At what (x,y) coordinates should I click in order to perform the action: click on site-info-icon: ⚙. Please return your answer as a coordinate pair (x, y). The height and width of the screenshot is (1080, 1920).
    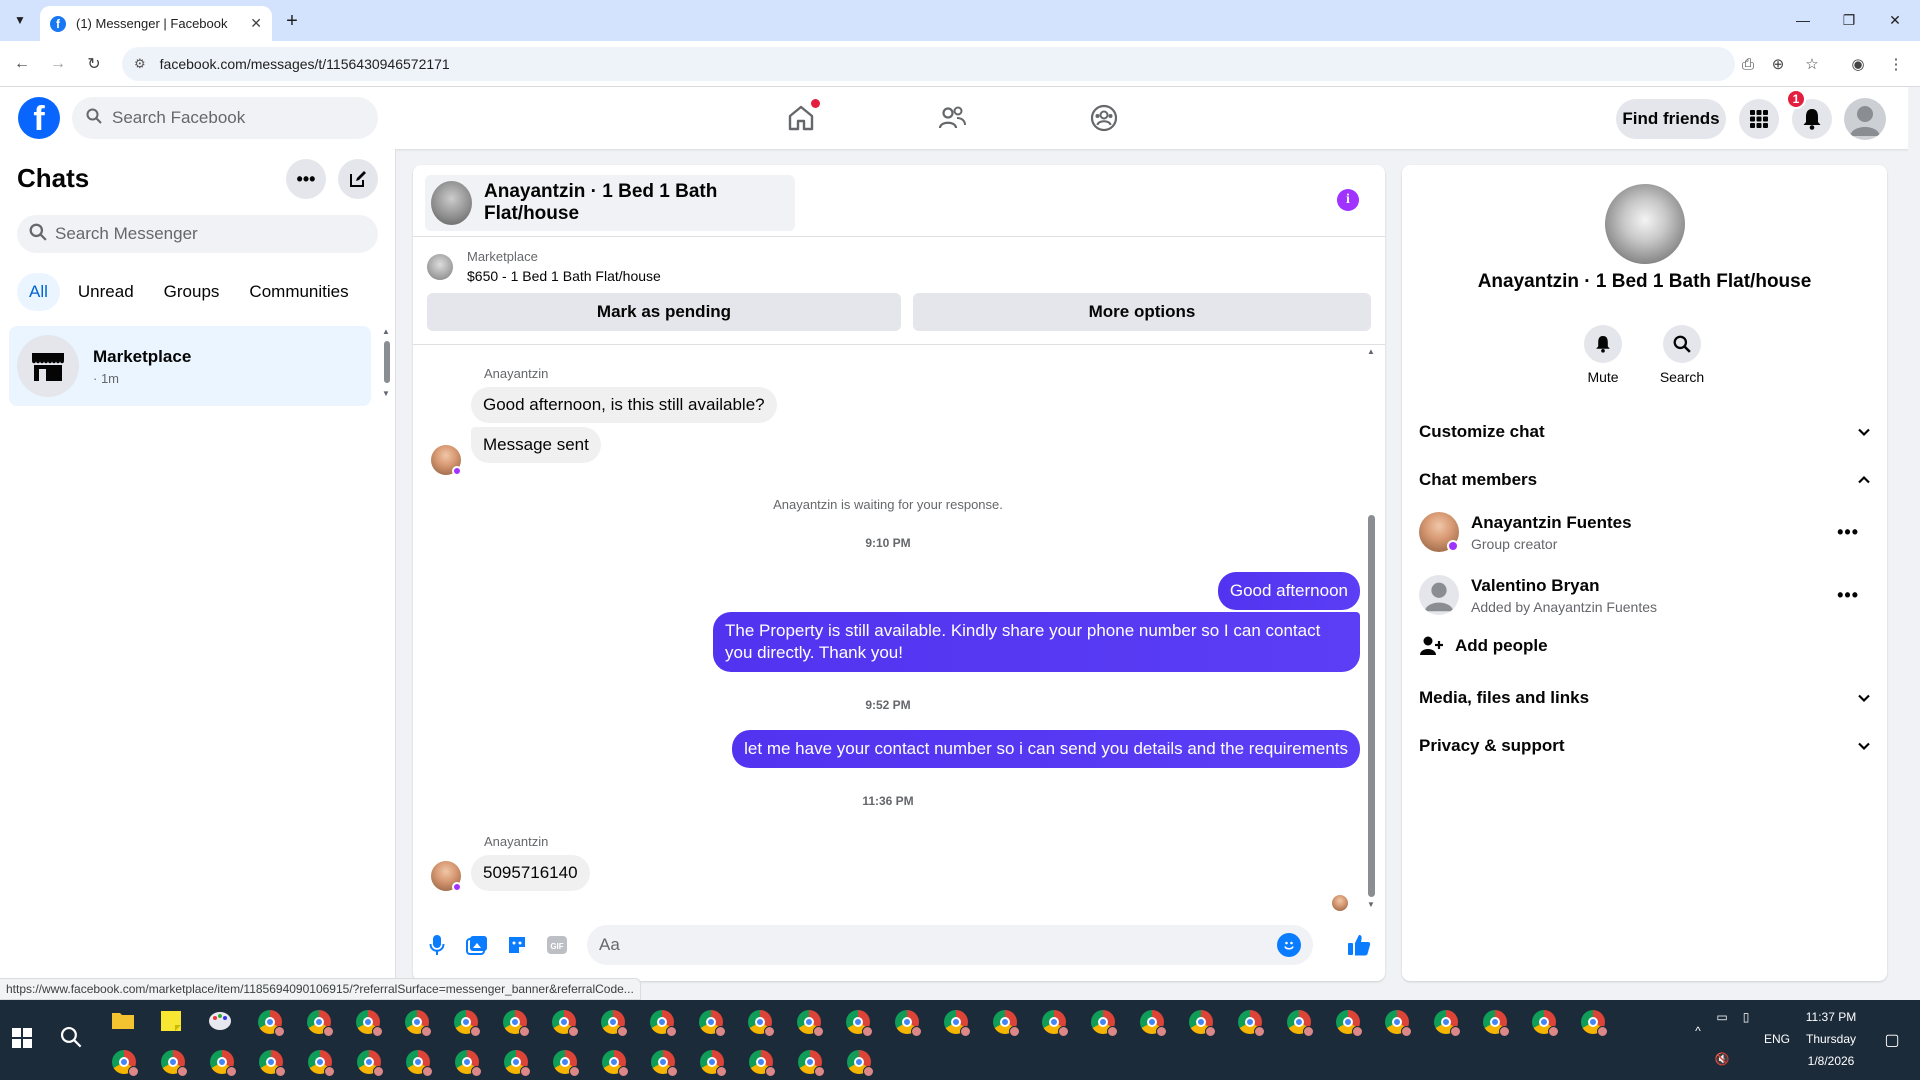
    Looking at the image, I should click on (140, 64).